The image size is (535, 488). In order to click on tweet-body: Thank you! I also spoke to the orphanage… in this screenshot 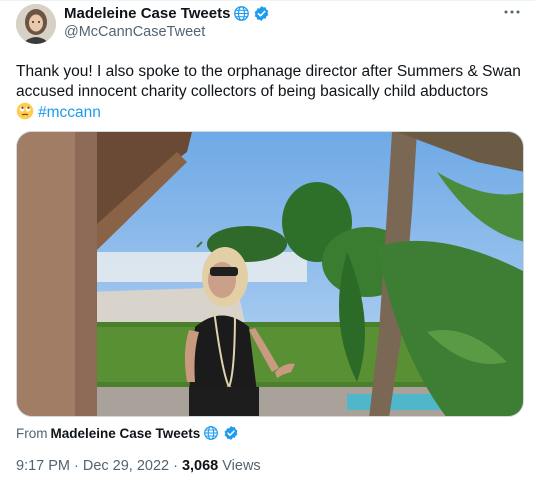, I will do `click(268, 81)`.